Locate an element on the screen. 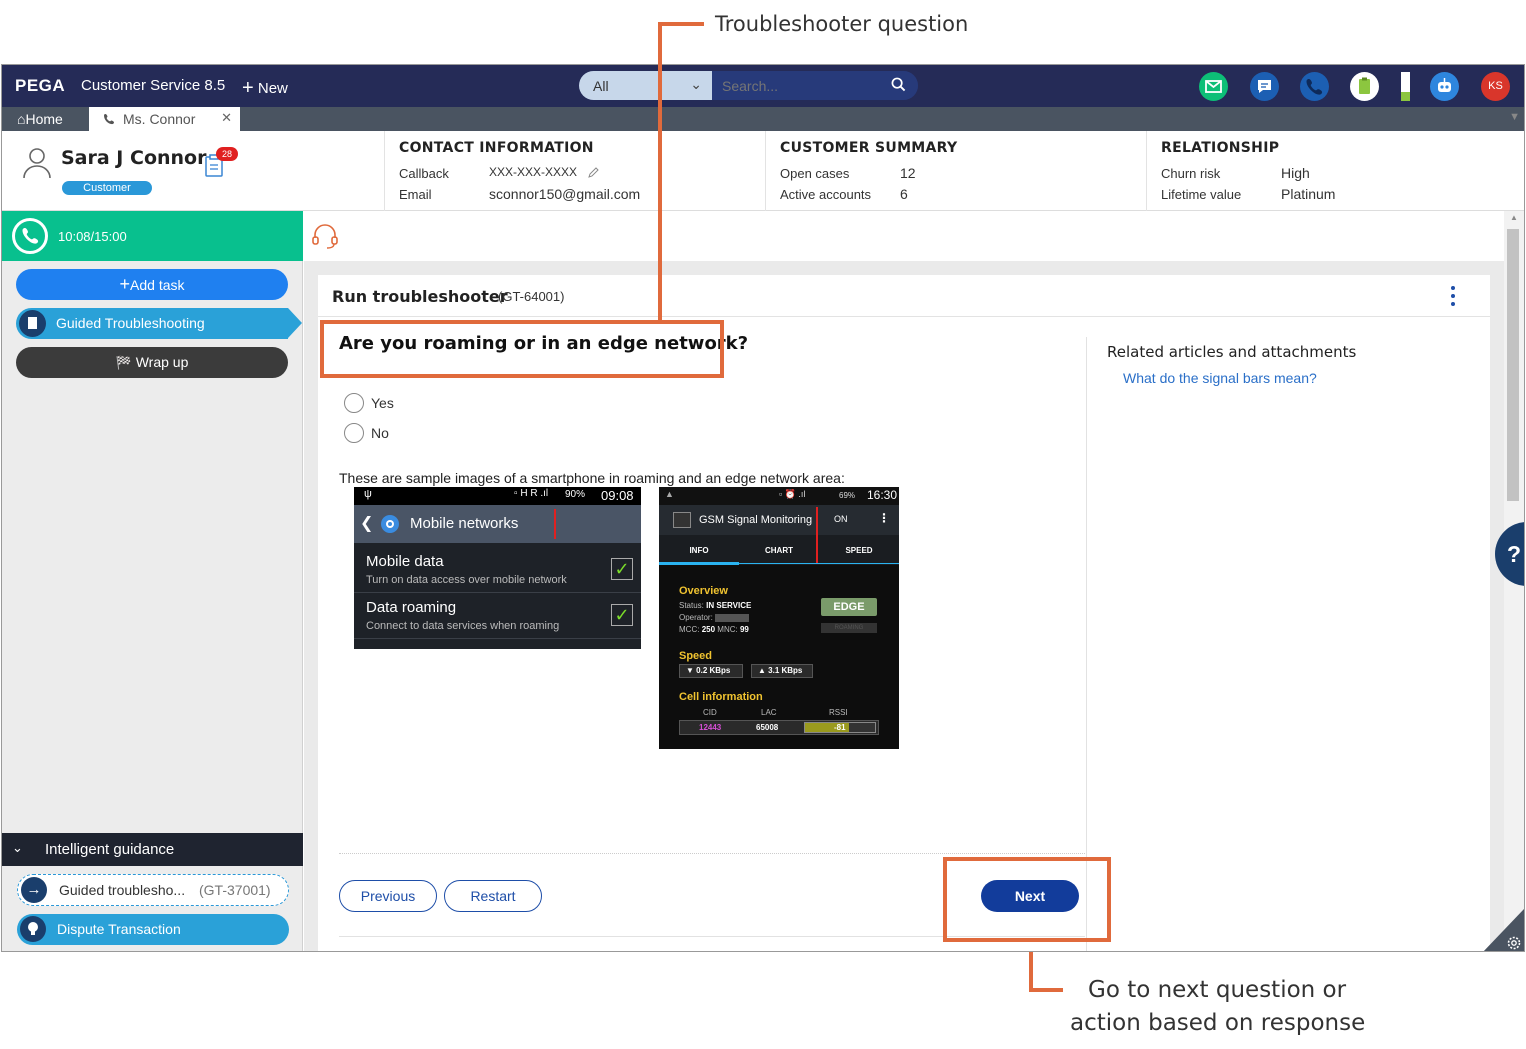 Image resolution: width=1526 pixels, height=1049 pixels. clipboard-status-icon is located at coordinates (1364, 86).